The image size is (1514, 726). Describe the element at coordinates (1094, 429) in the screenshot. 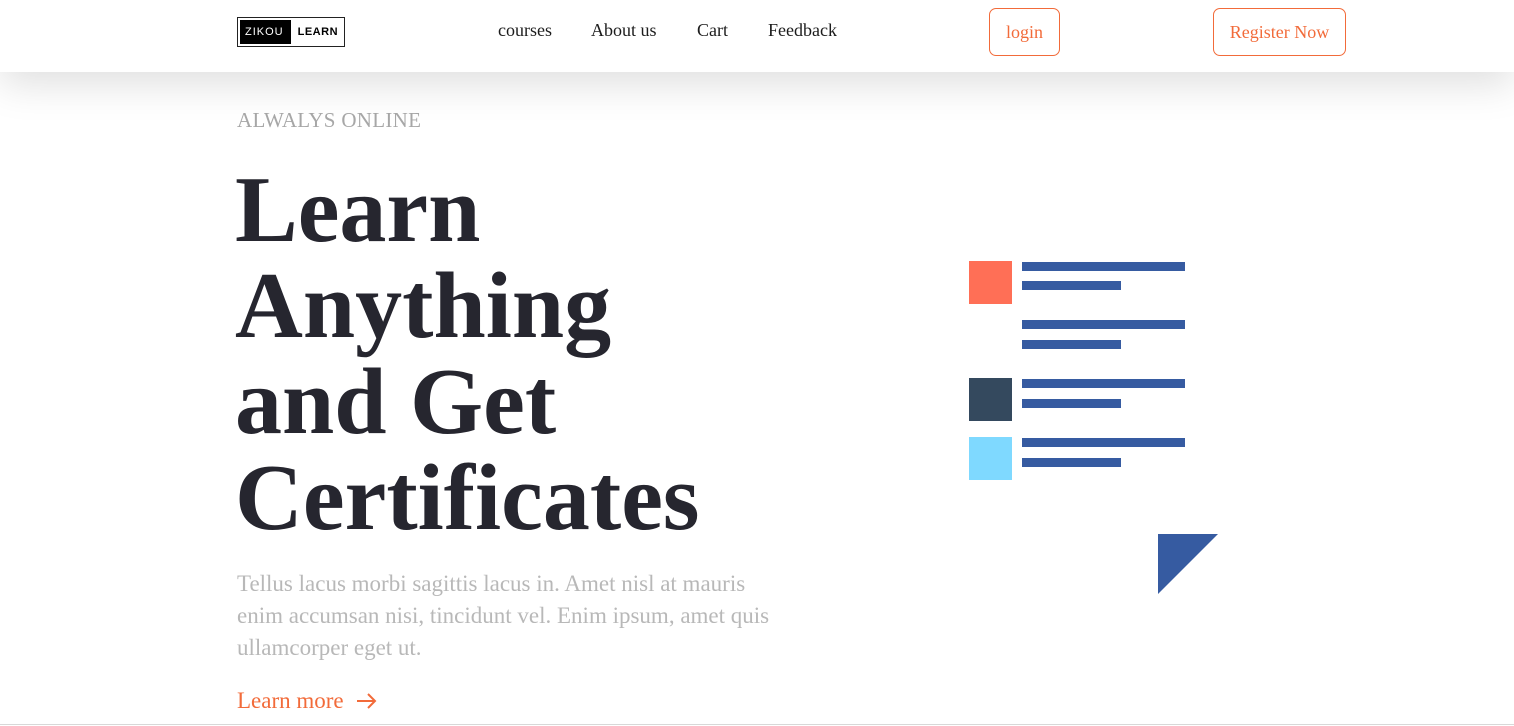

I see `hero-illustration` at that location.